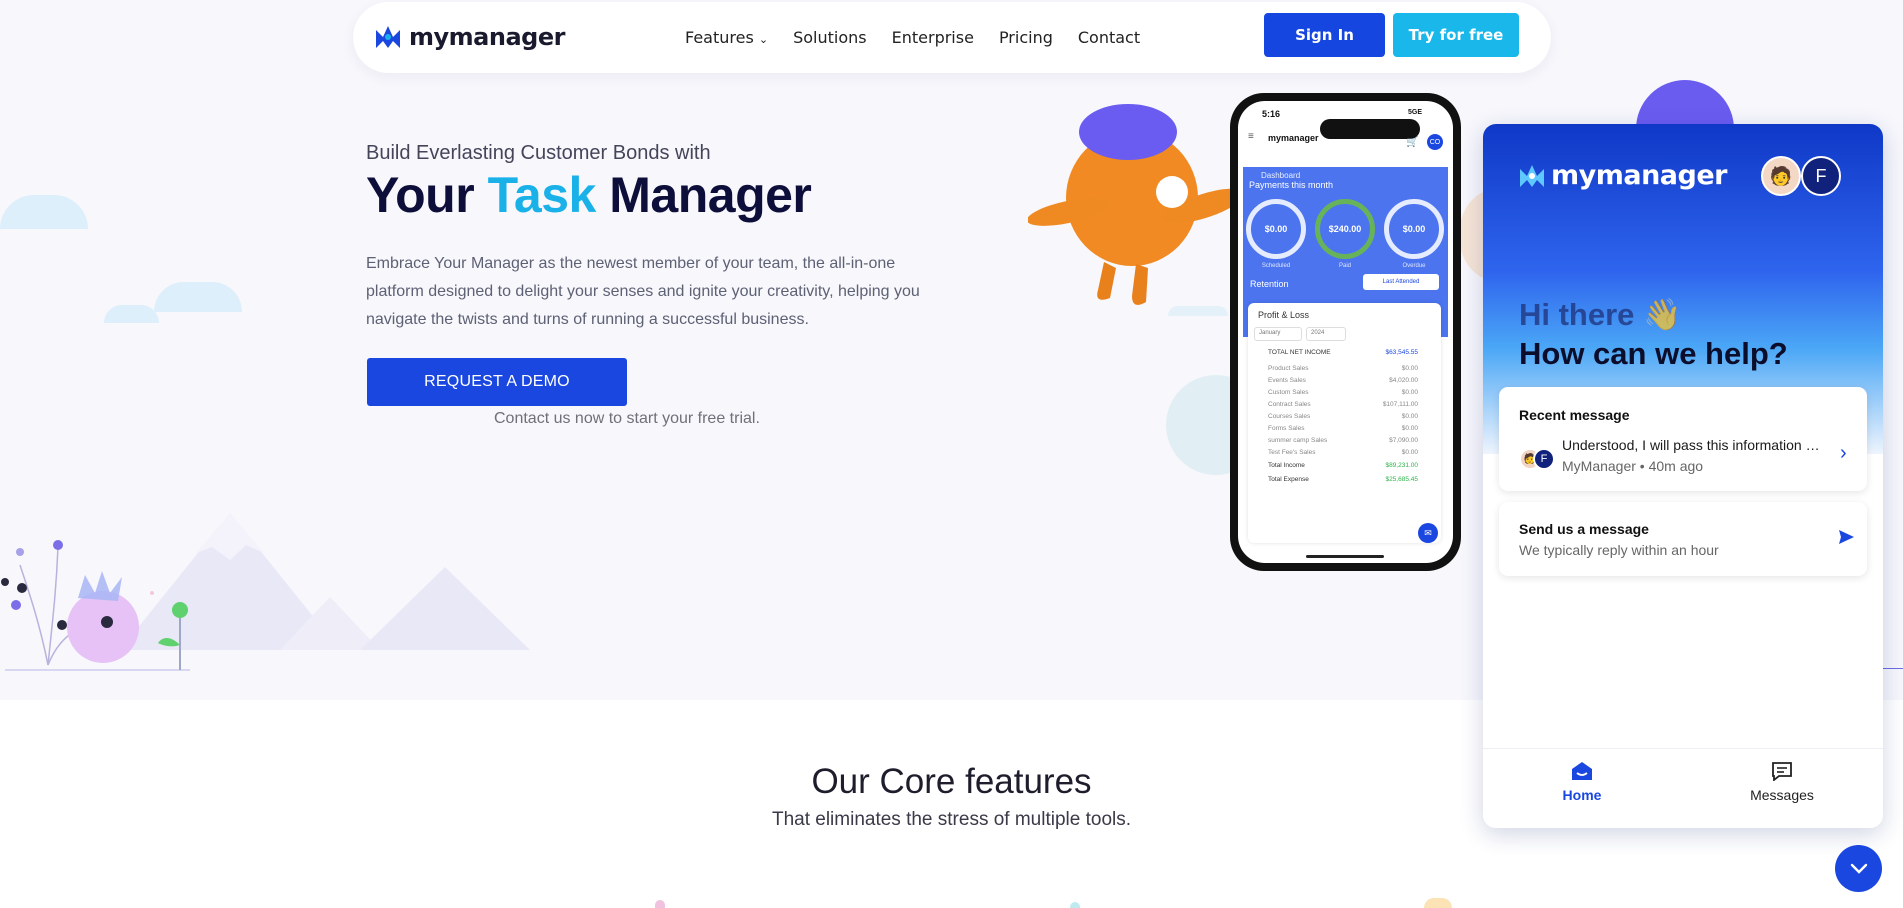 The image size is (1903, 908). What do you see at coordinates (1134, 204) in the screenshot?
I see `mascot-illustration` at bounding box center [1134, 204].